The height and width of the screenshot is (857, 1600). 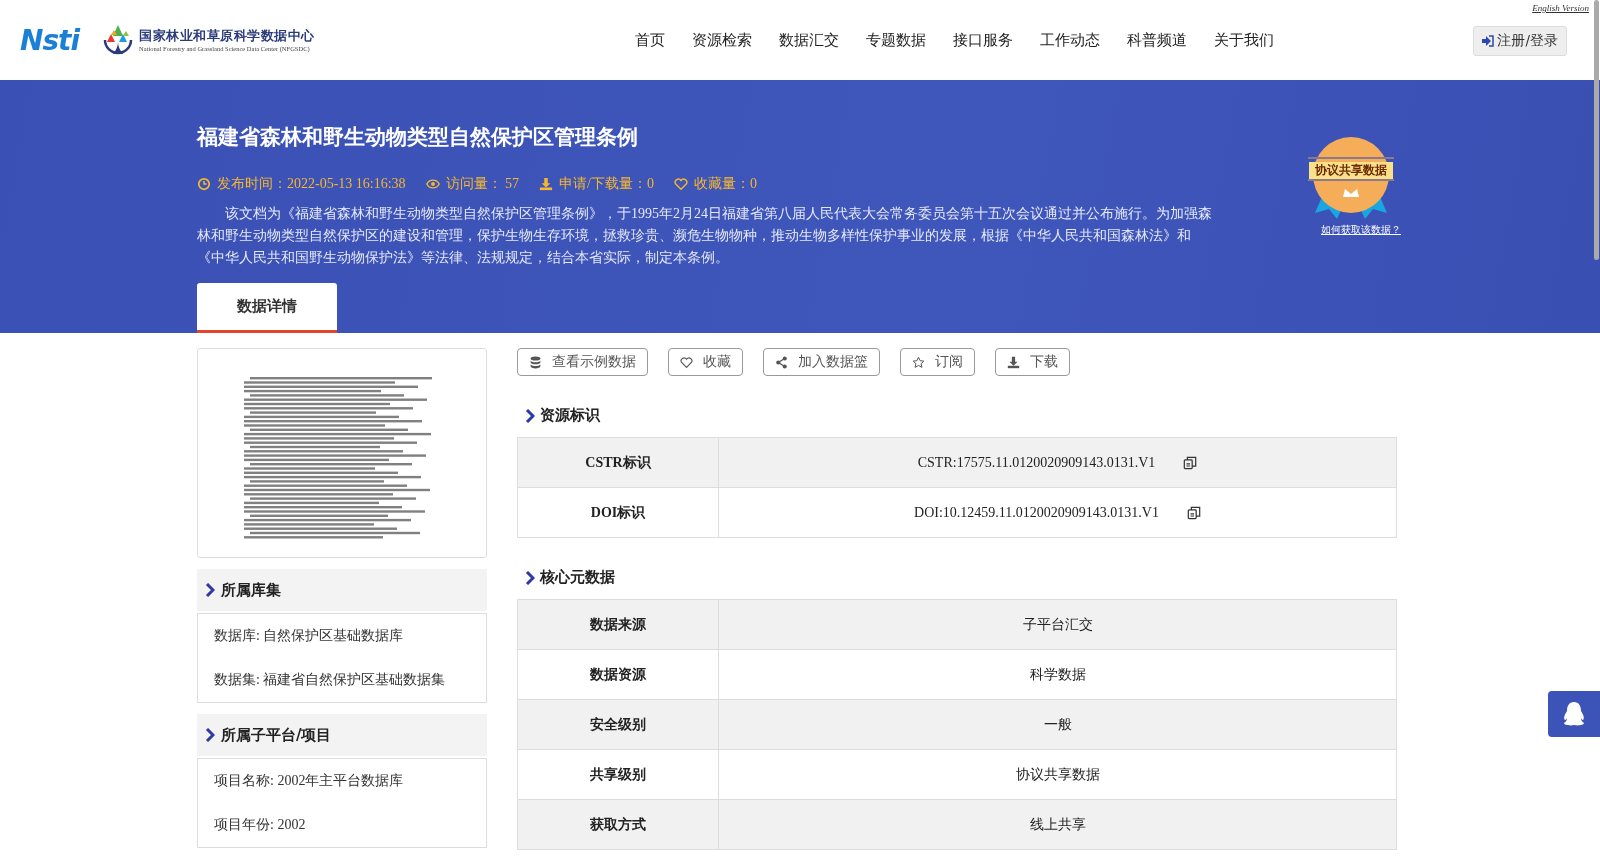 What do you see at coordinates (1520, 41) in the screenshot?
I see `login-button: 注册/登录` at bounding box center [1520, 41].